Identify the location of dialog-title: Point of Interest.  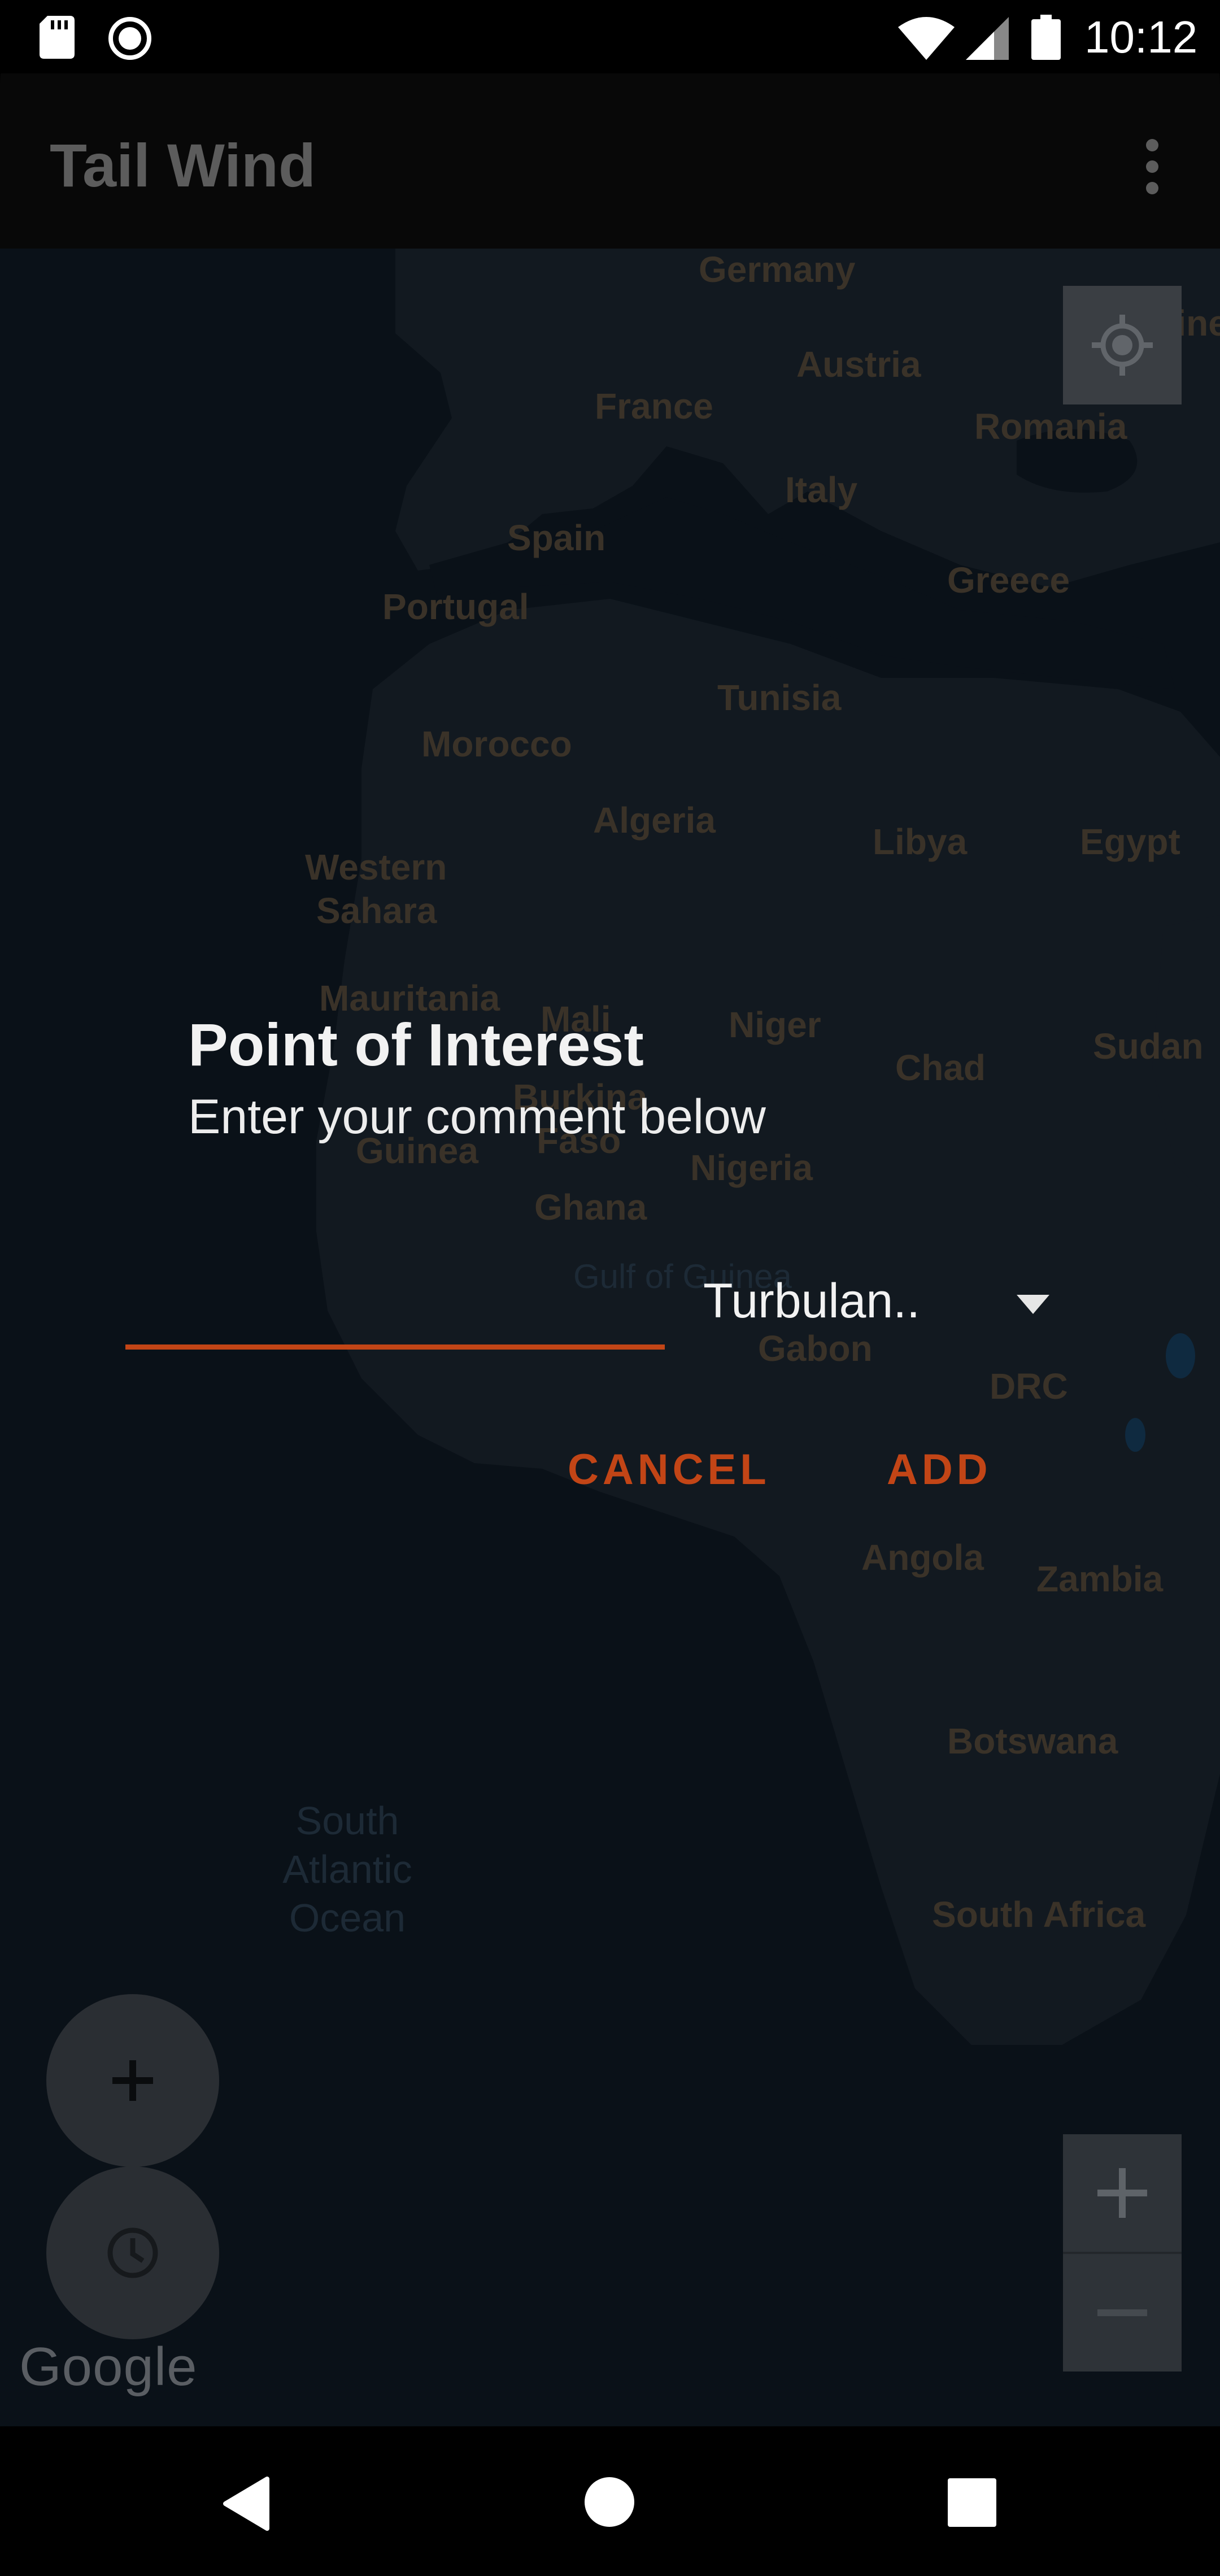
(416, 1045).